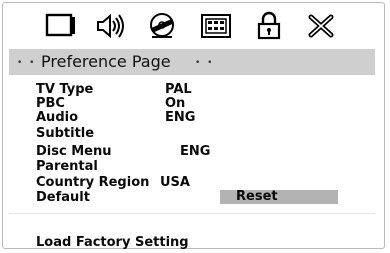 Image resolution: width=390 pixels, height=253 pixels. I want to click on video-disc-icon, so click(163, 26).